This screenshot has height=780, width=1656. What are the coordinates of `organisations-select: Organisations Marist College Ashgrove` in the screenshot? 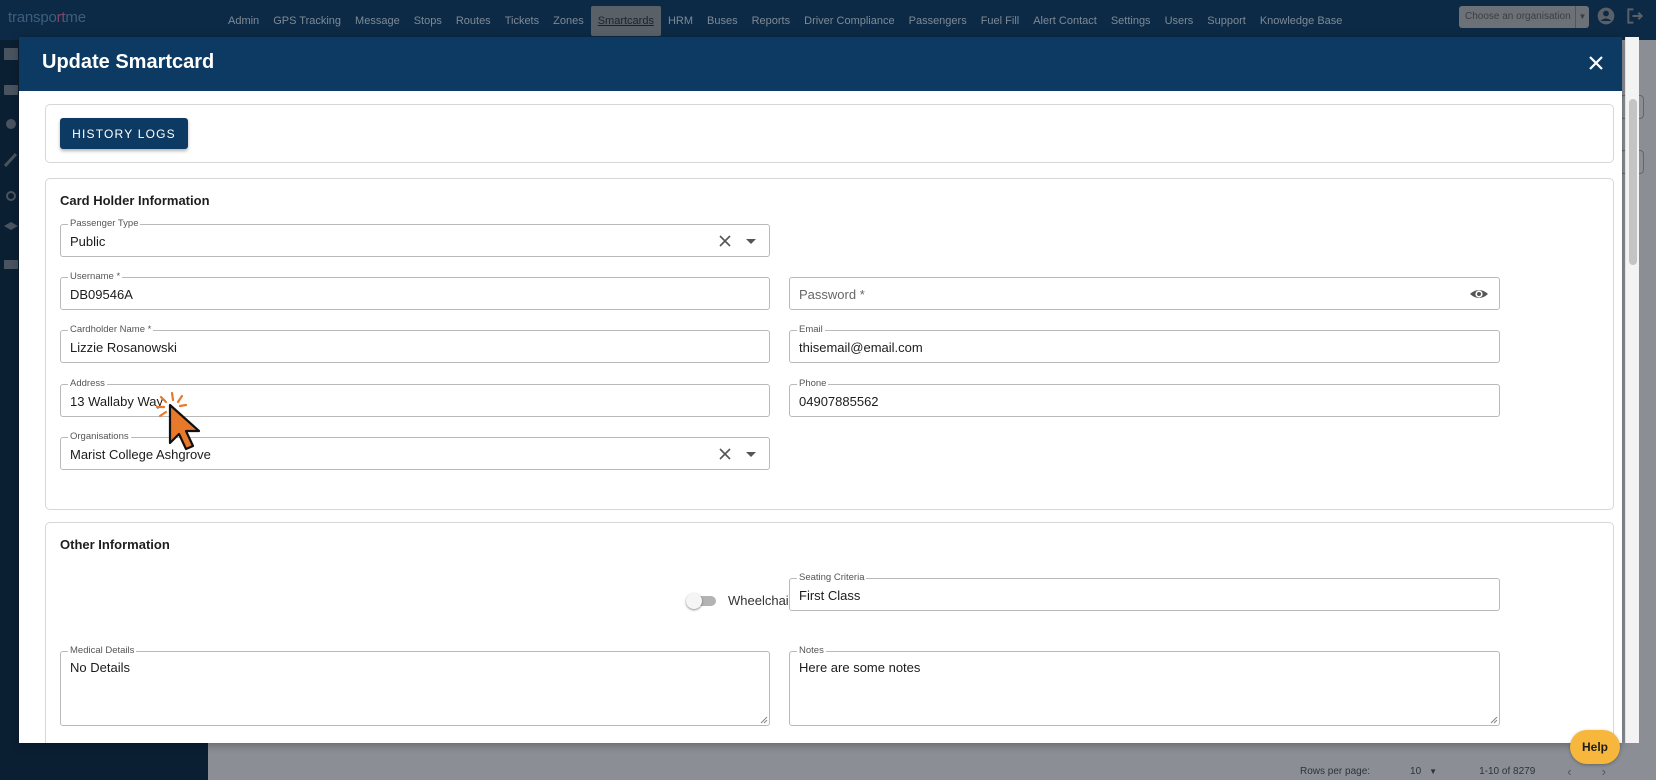 It's located at (415, 450).